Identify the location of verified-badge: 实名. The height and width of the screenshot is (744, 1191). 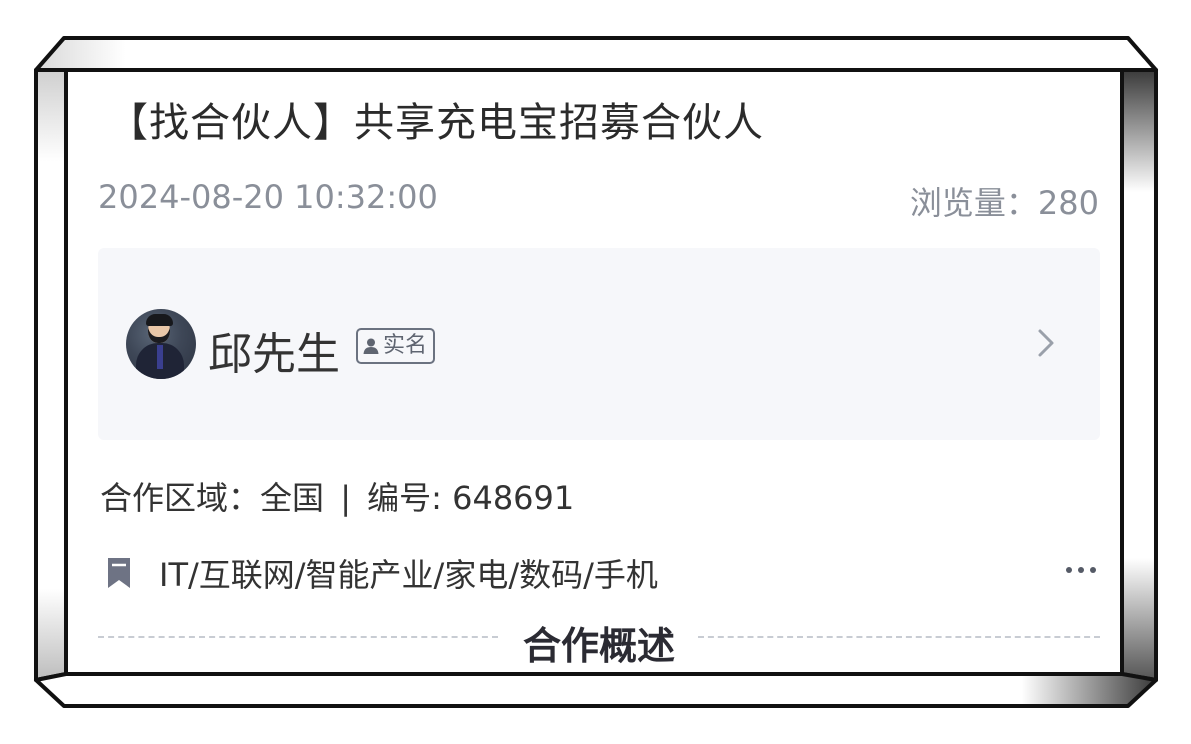
(396, 346).